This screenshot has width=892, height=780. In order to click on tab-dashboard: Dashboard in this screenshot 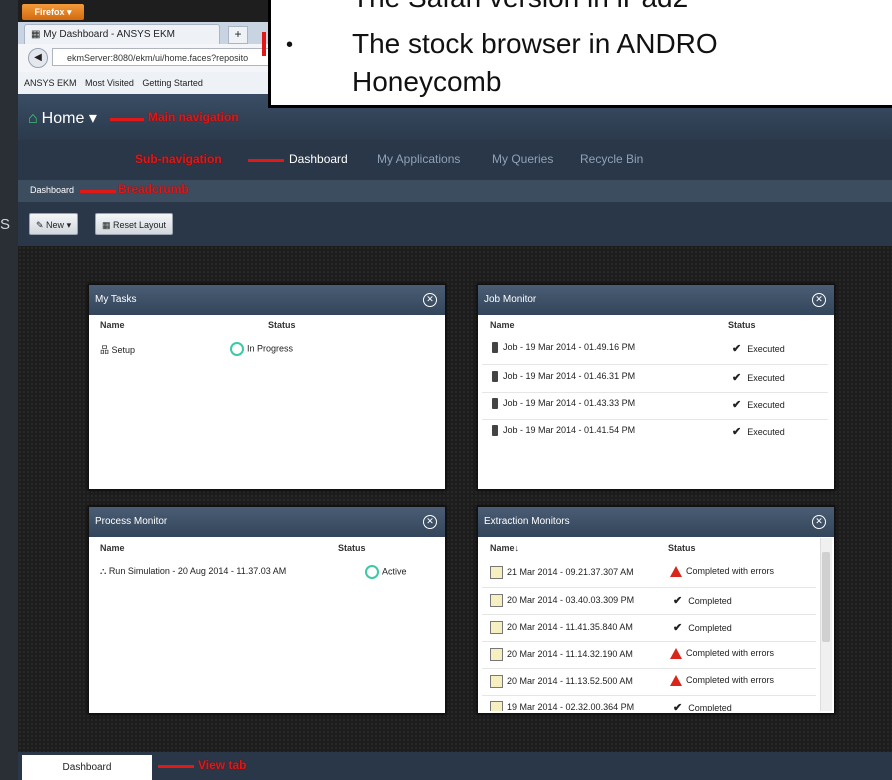, I will do `click(318, 159)`.